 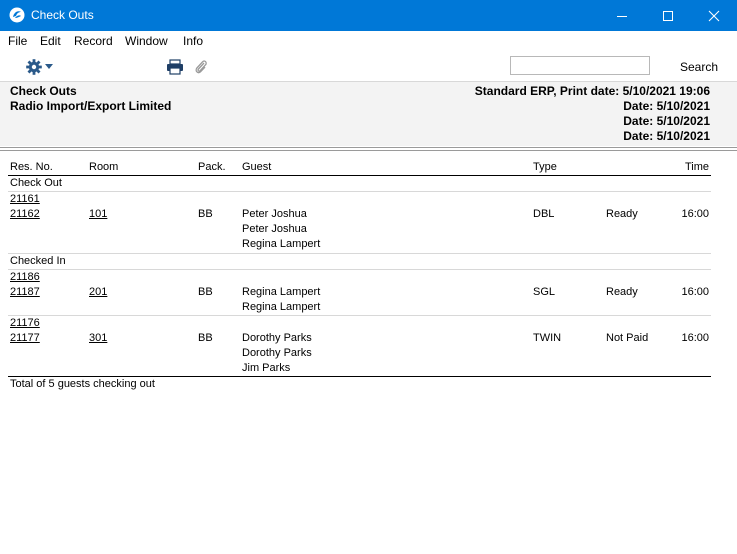 What do you see at coordinates (547, 338) in the screenshot?
I see `type-cell: TWIN` at bounding box center [547, 338].